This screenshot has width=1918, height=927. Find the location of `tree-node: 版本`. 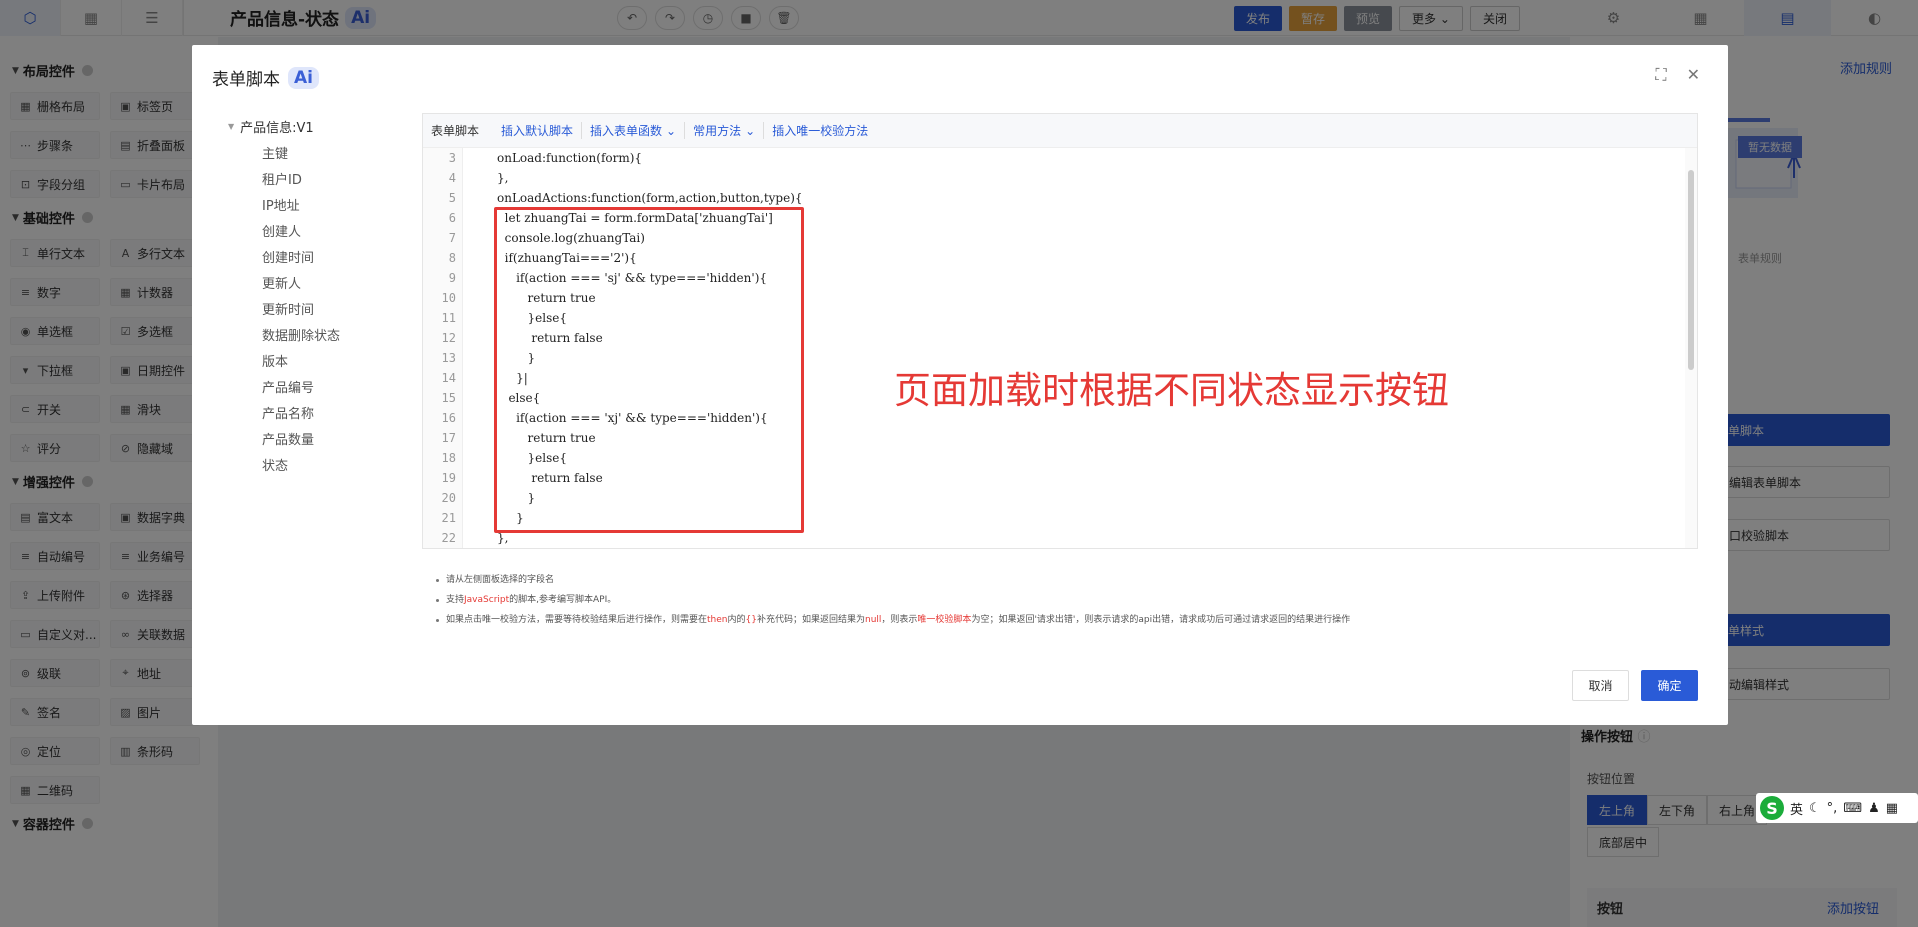

tree-node: 版本 is located at coordinates (318, 363).